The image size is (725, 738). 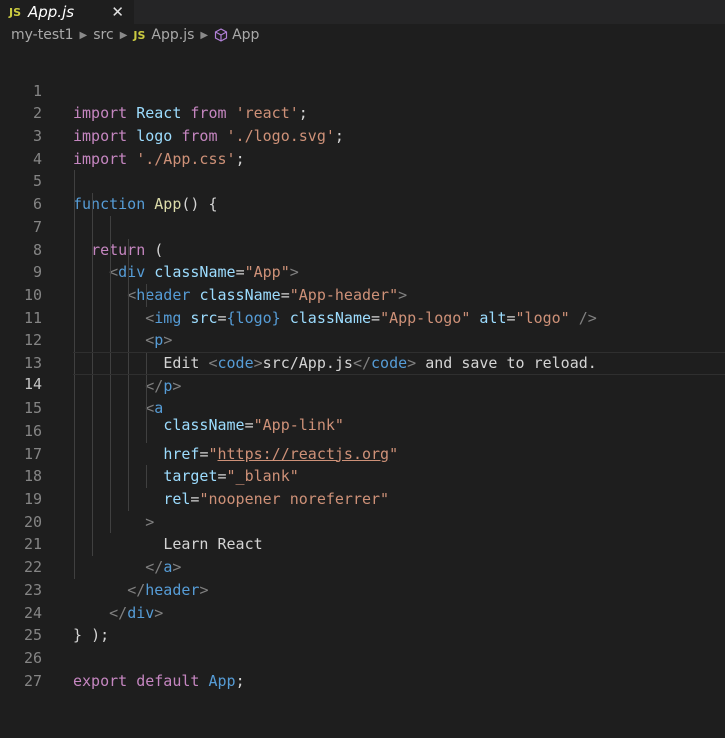 I want to click on line-number: 27, so click(x=32, y=680).